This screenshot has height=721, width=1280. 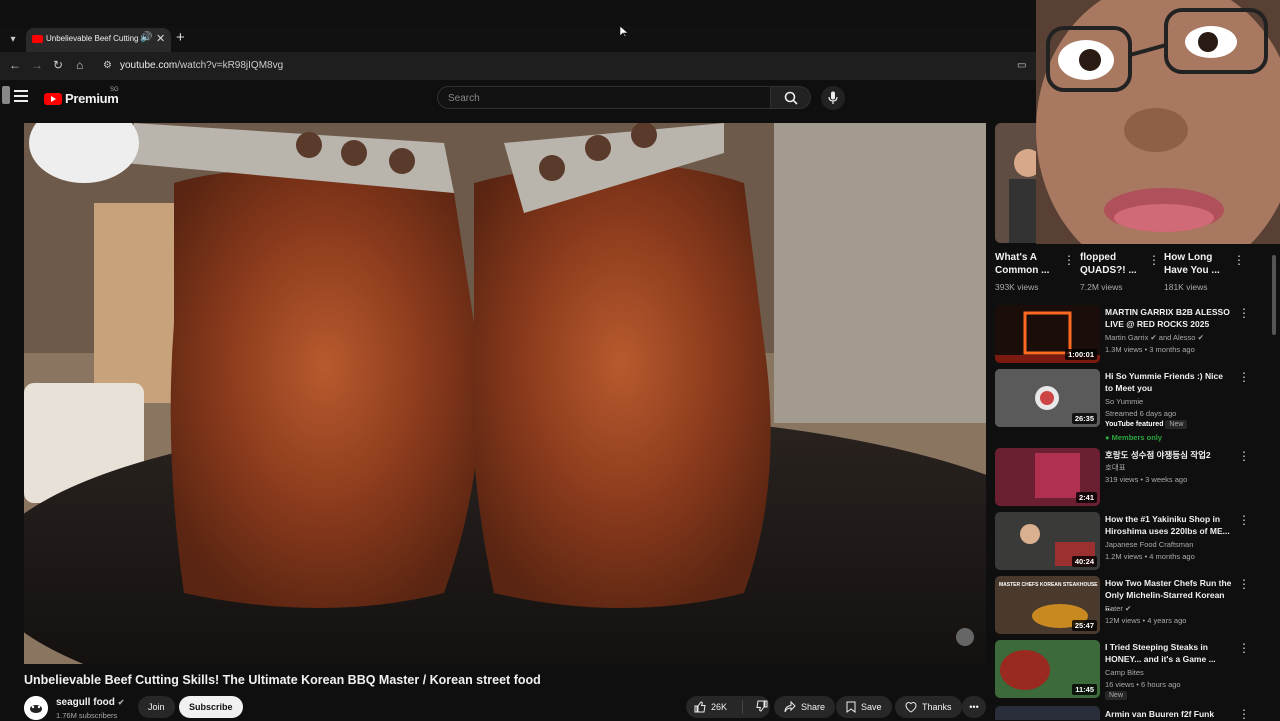 What do you see at coordinates (1124, 401) in the screenshot?
I see `rec-channel: So Yummie` at bounding box center [1124, 401].